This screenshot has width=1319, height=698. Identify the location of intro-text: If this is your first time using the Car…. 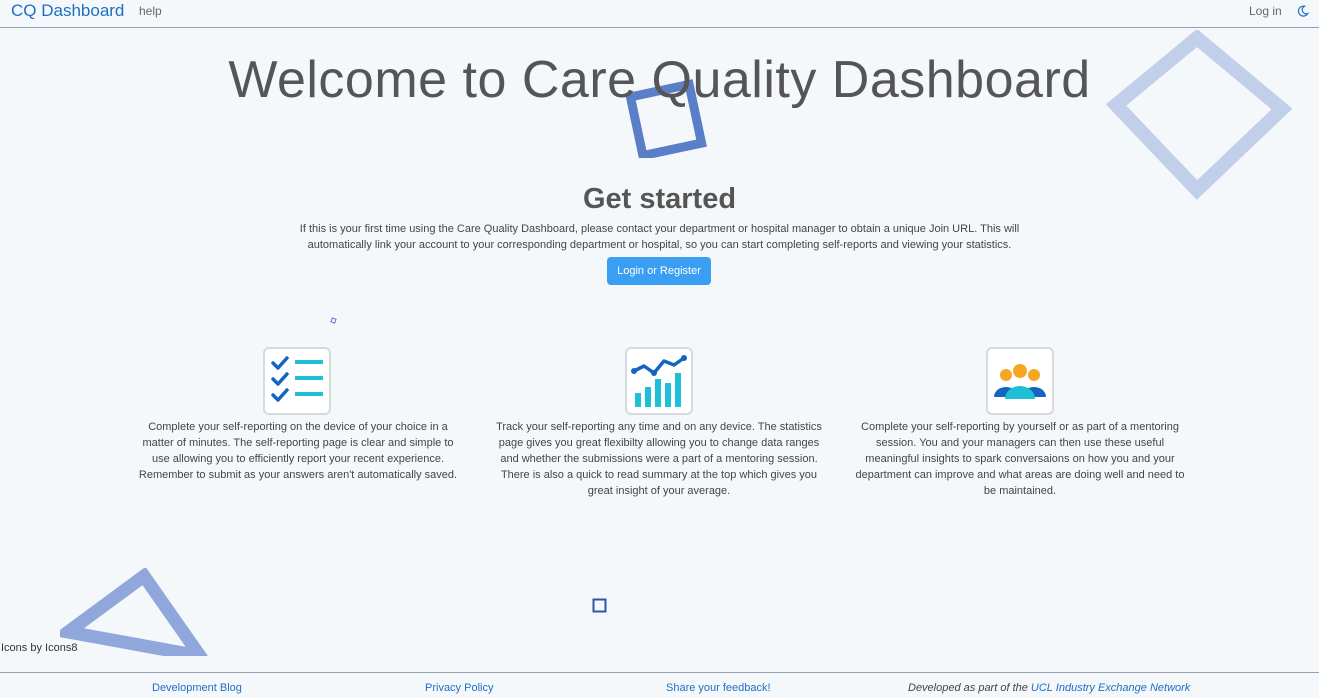
(659, 237).